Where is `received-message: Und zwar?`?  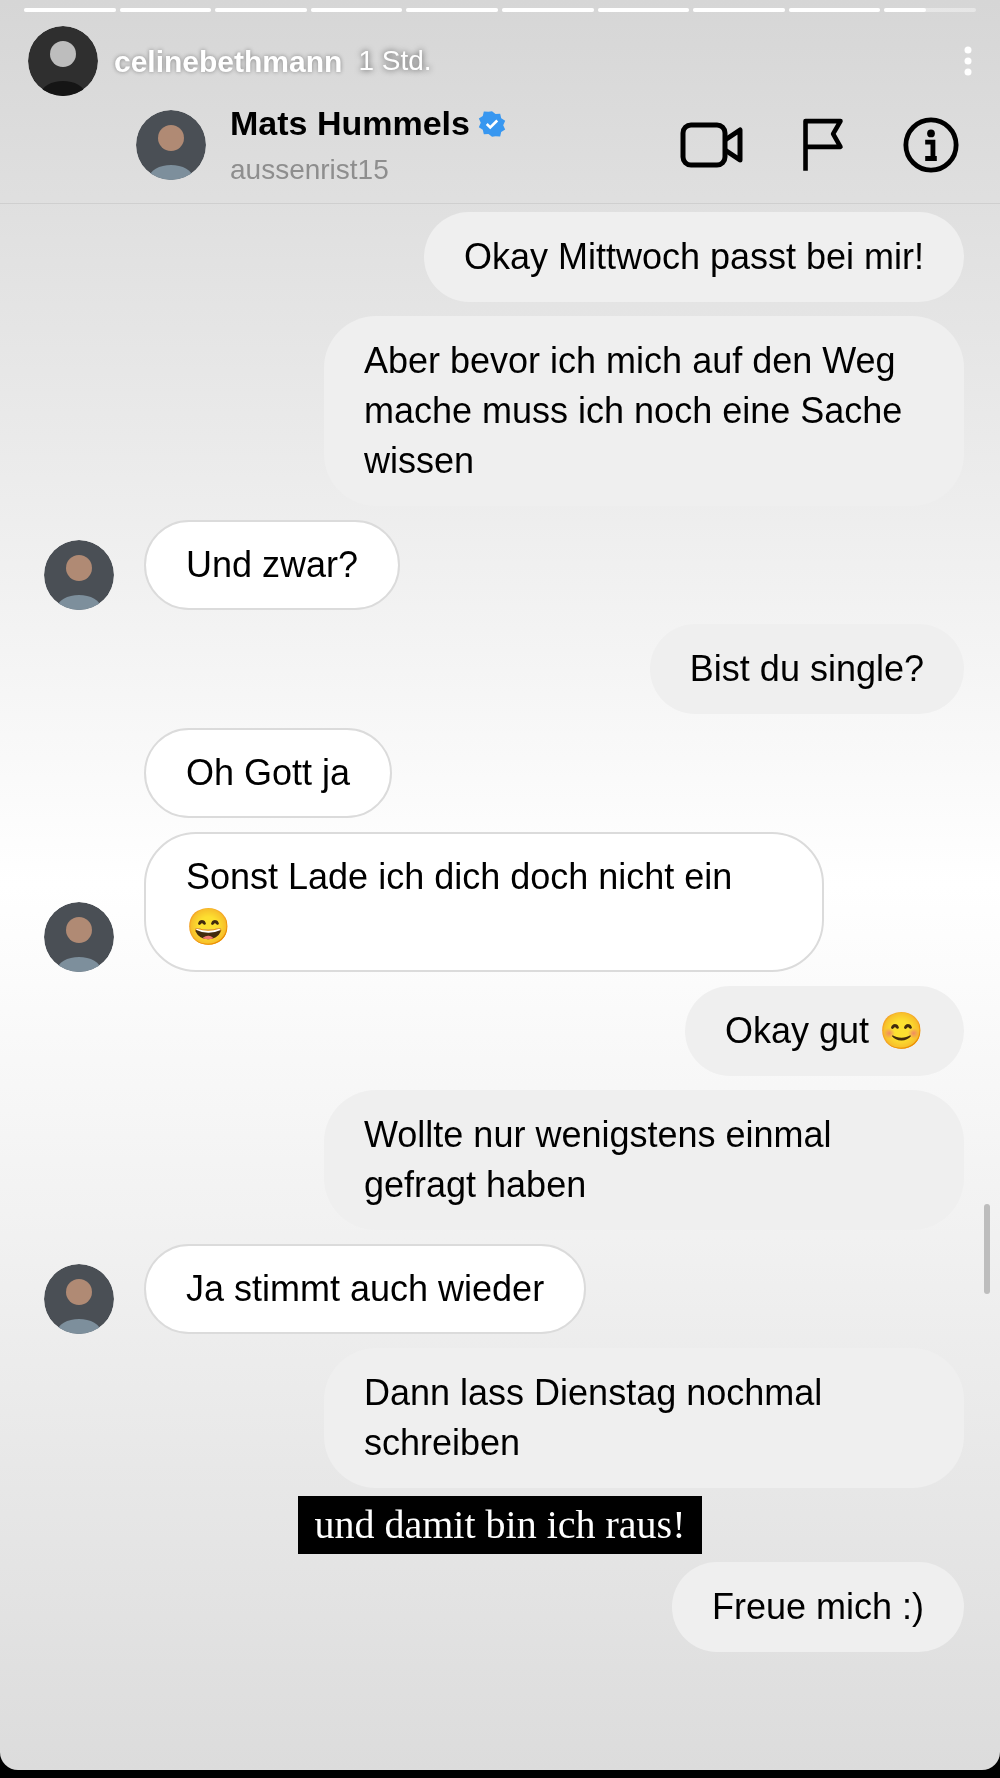
received-message: Und zwar? is located at coordinates (272, 565).